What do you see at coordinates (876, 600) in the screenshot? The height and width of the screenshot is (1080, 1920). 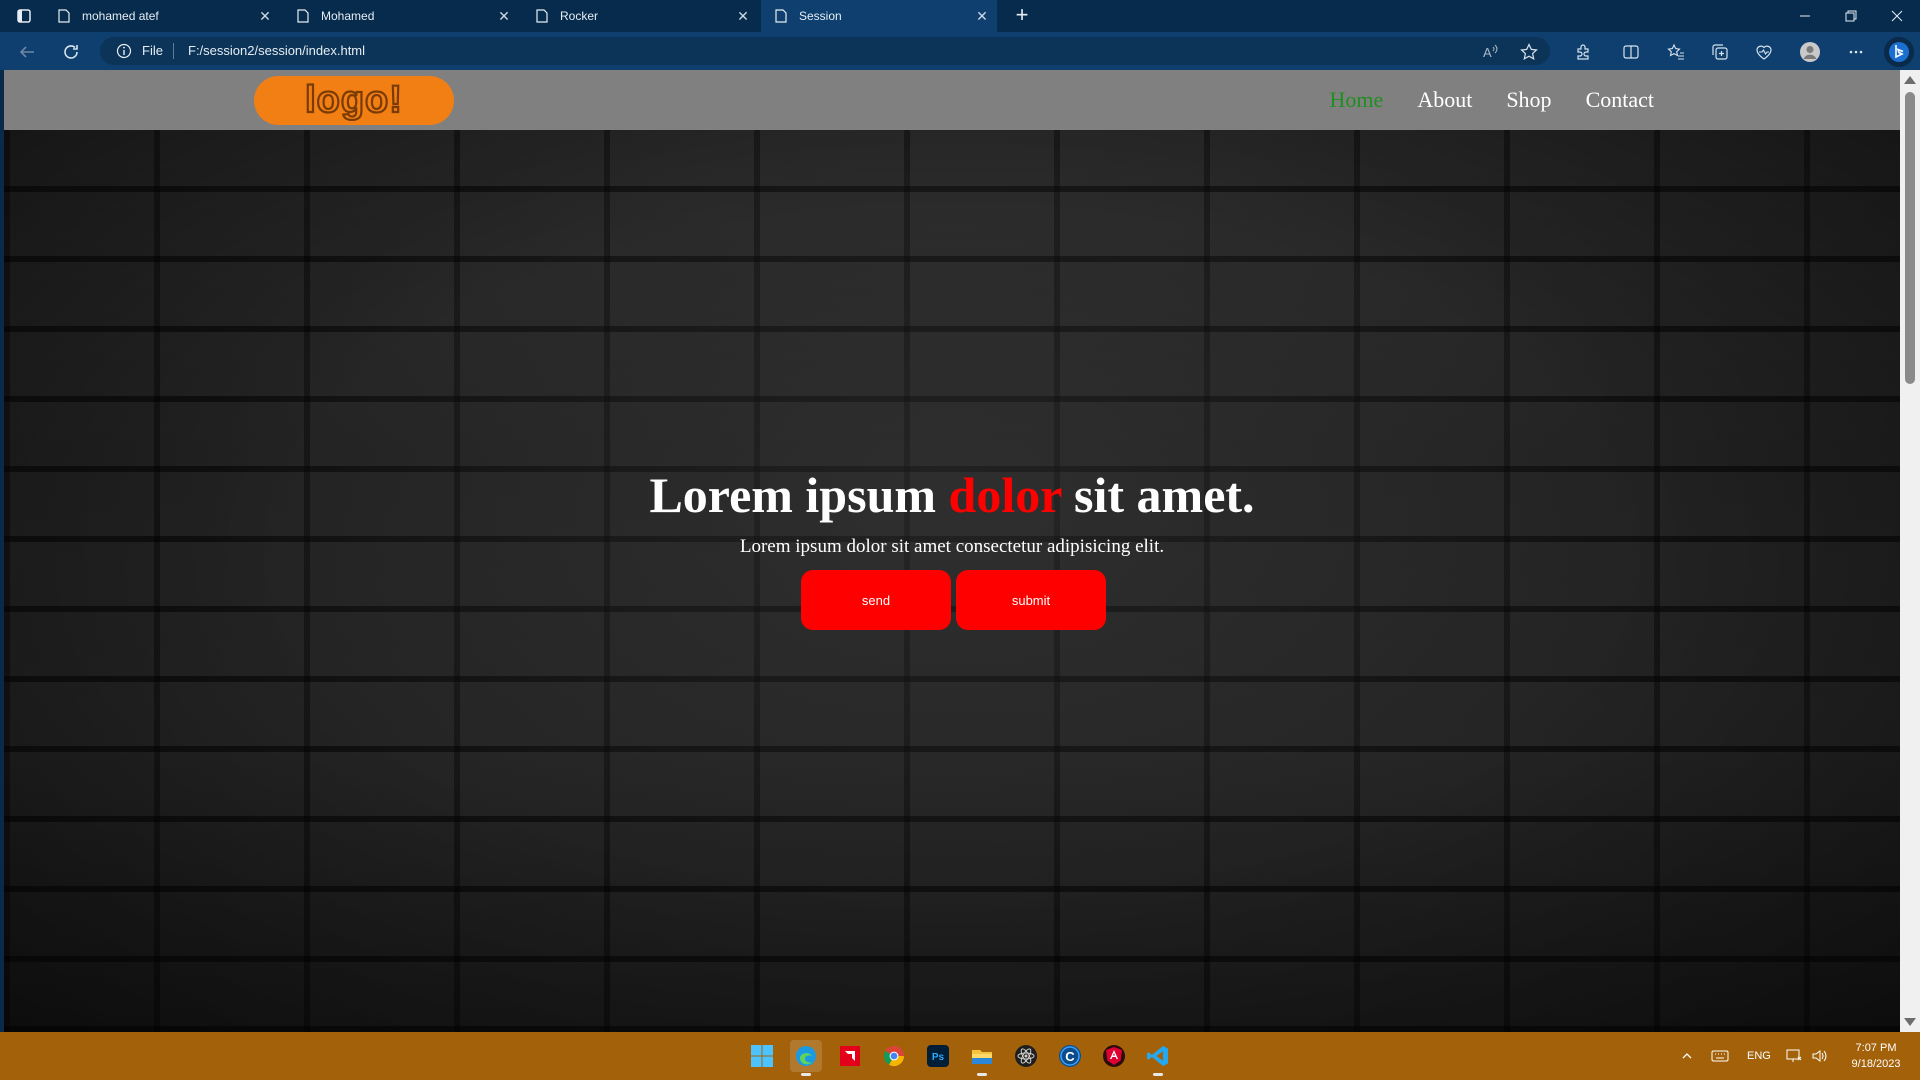 I see `send-button: send` at bounding box center [876, 600].